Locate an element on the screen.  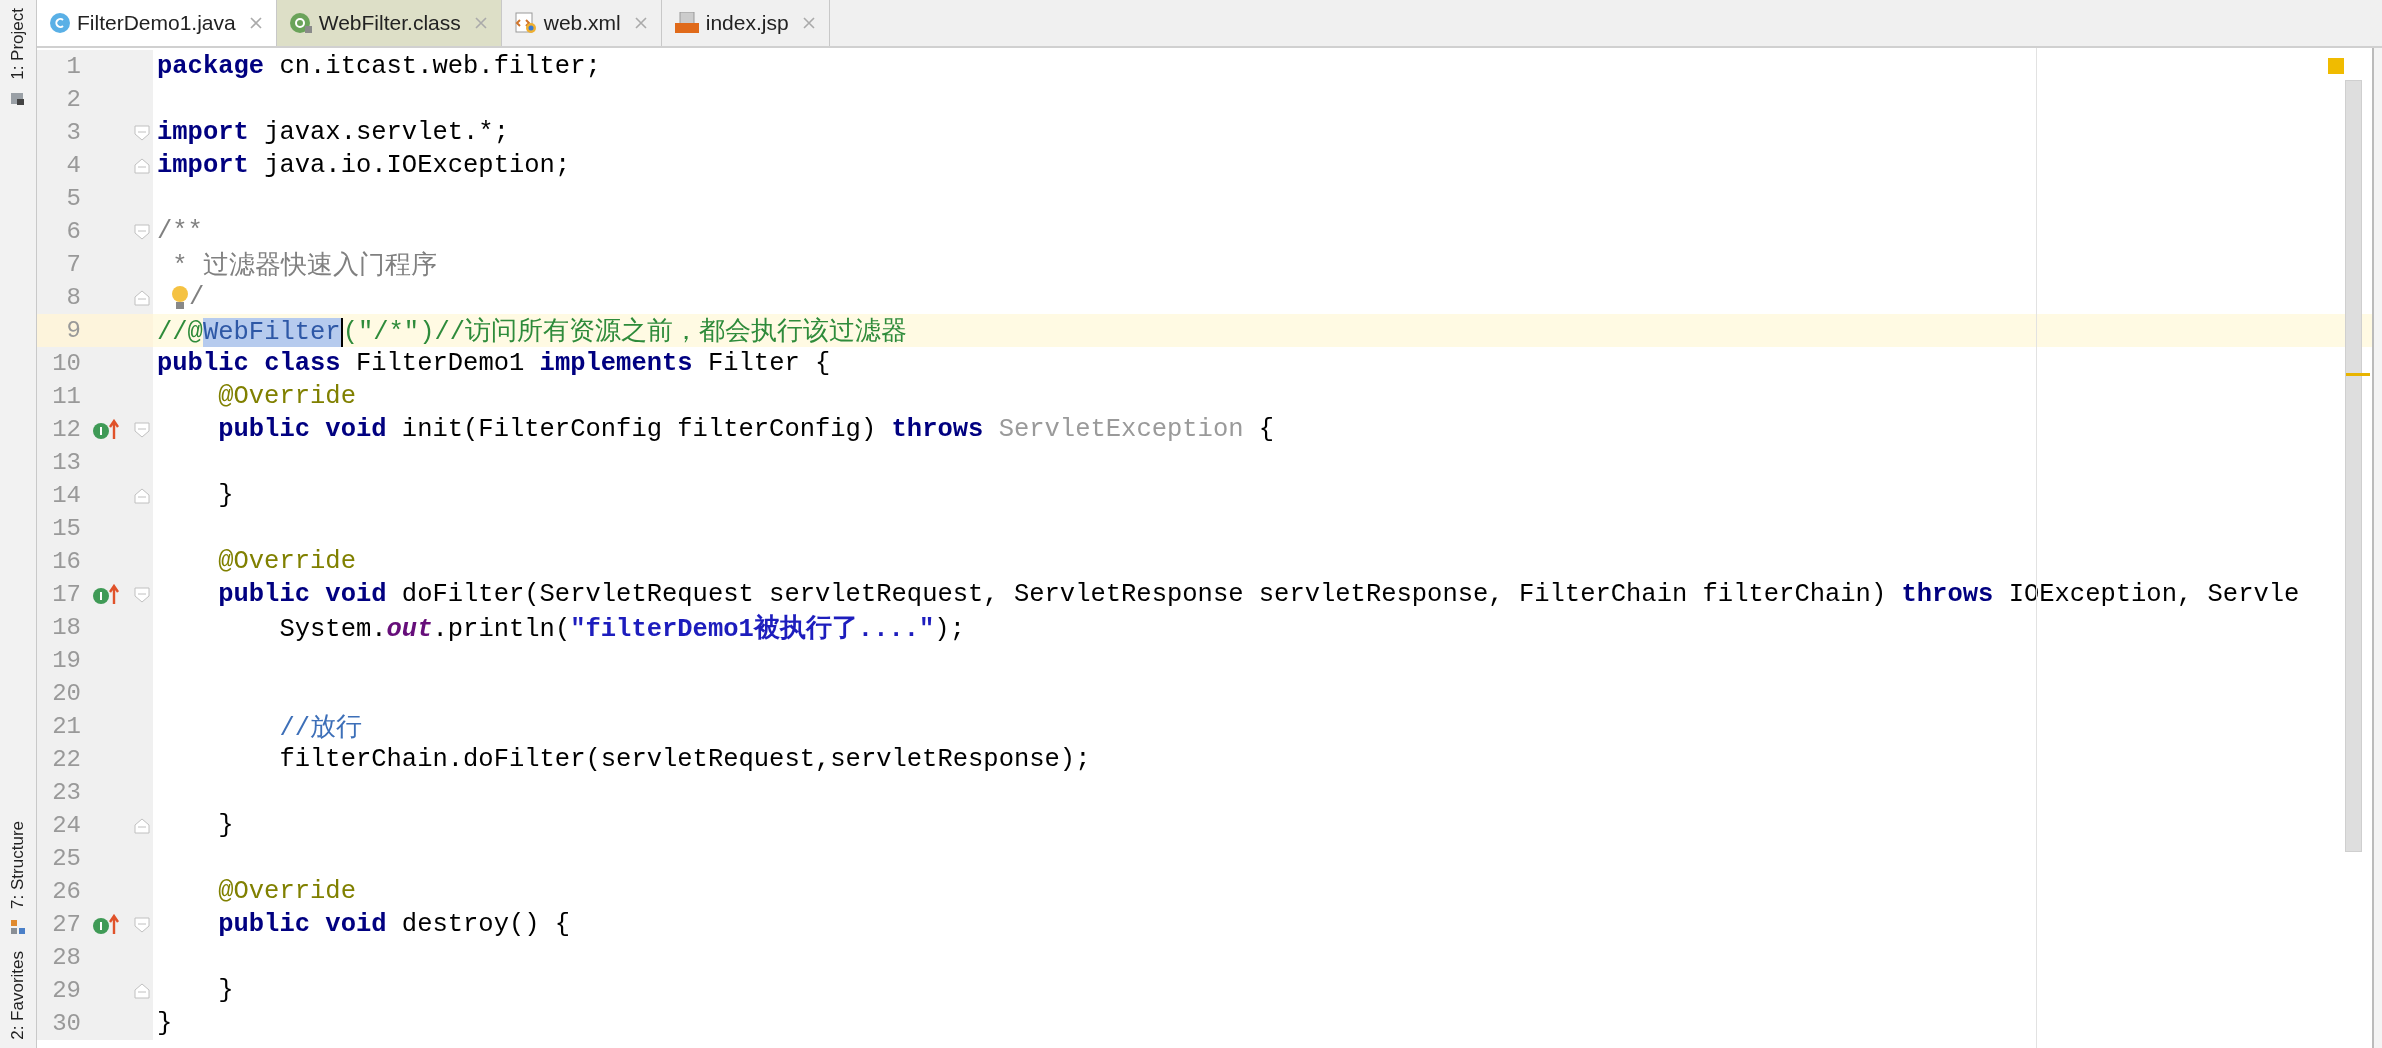
code-line: //放行 is located at coordinates (320, 728).